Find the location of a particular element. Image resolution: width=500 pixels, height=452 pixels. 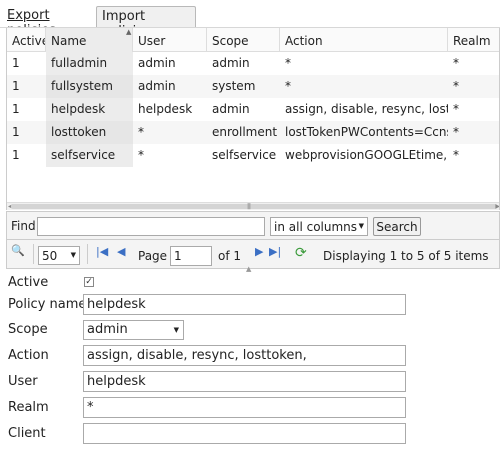

grid-header: Active Name ▲ User Scope Action Realm is located at coordinates (253, 40).